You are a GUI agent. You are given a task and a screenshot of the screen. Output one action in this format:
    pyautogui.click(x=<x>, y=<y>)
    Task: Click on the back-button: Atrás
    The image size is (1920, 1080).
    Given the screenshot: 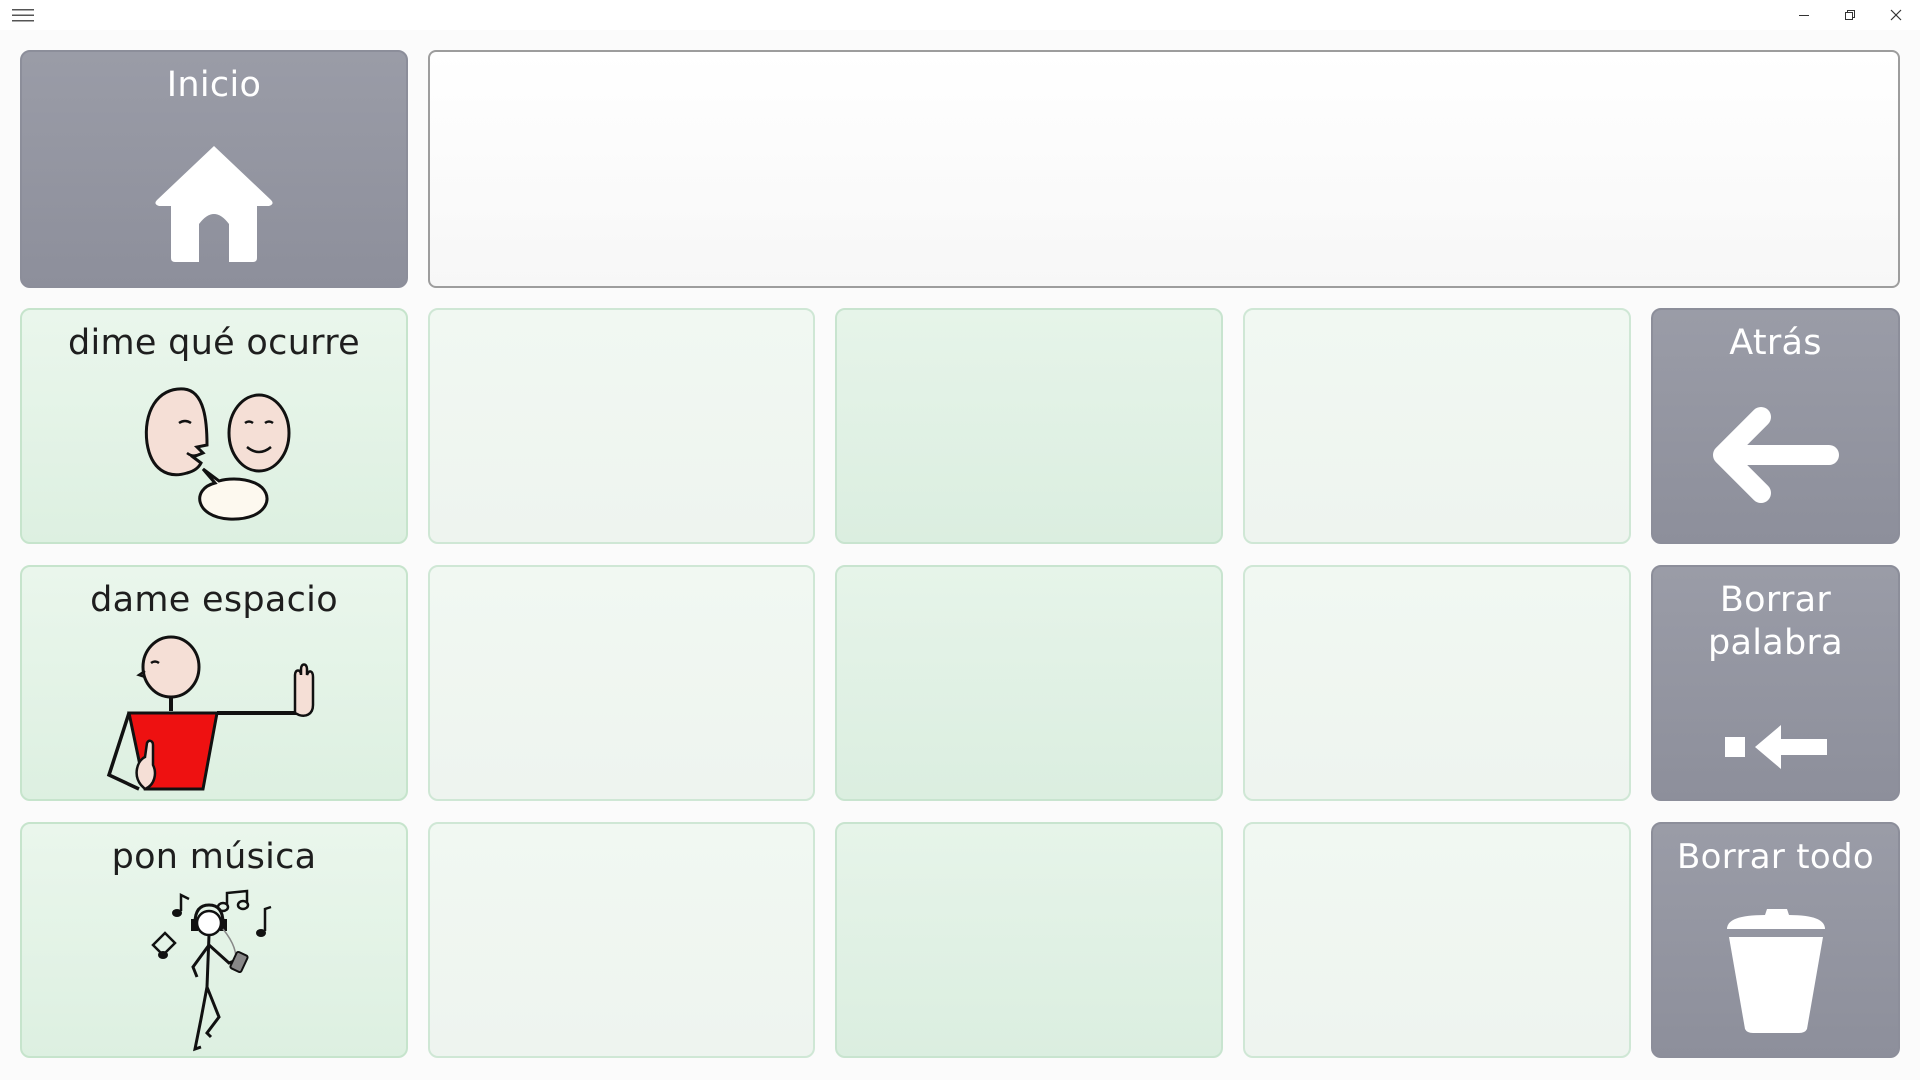 What is the action you would take?
    pyautogui.click(x=1775, y=426)
    